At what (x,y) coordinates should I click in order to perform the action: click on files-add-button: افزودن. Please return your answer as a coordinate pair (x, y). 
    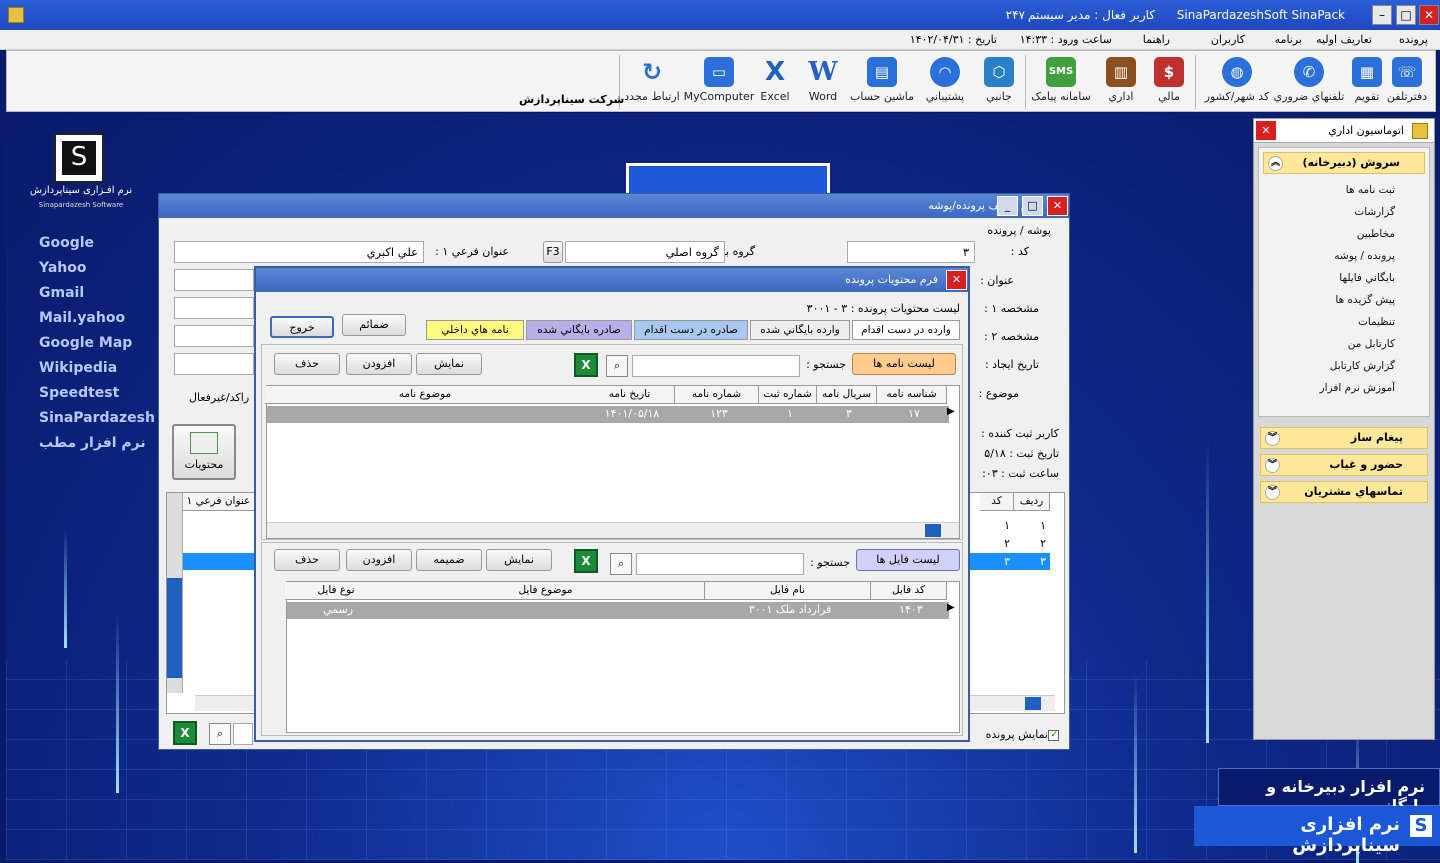
    Looking at the image, I should click on (379, 560).